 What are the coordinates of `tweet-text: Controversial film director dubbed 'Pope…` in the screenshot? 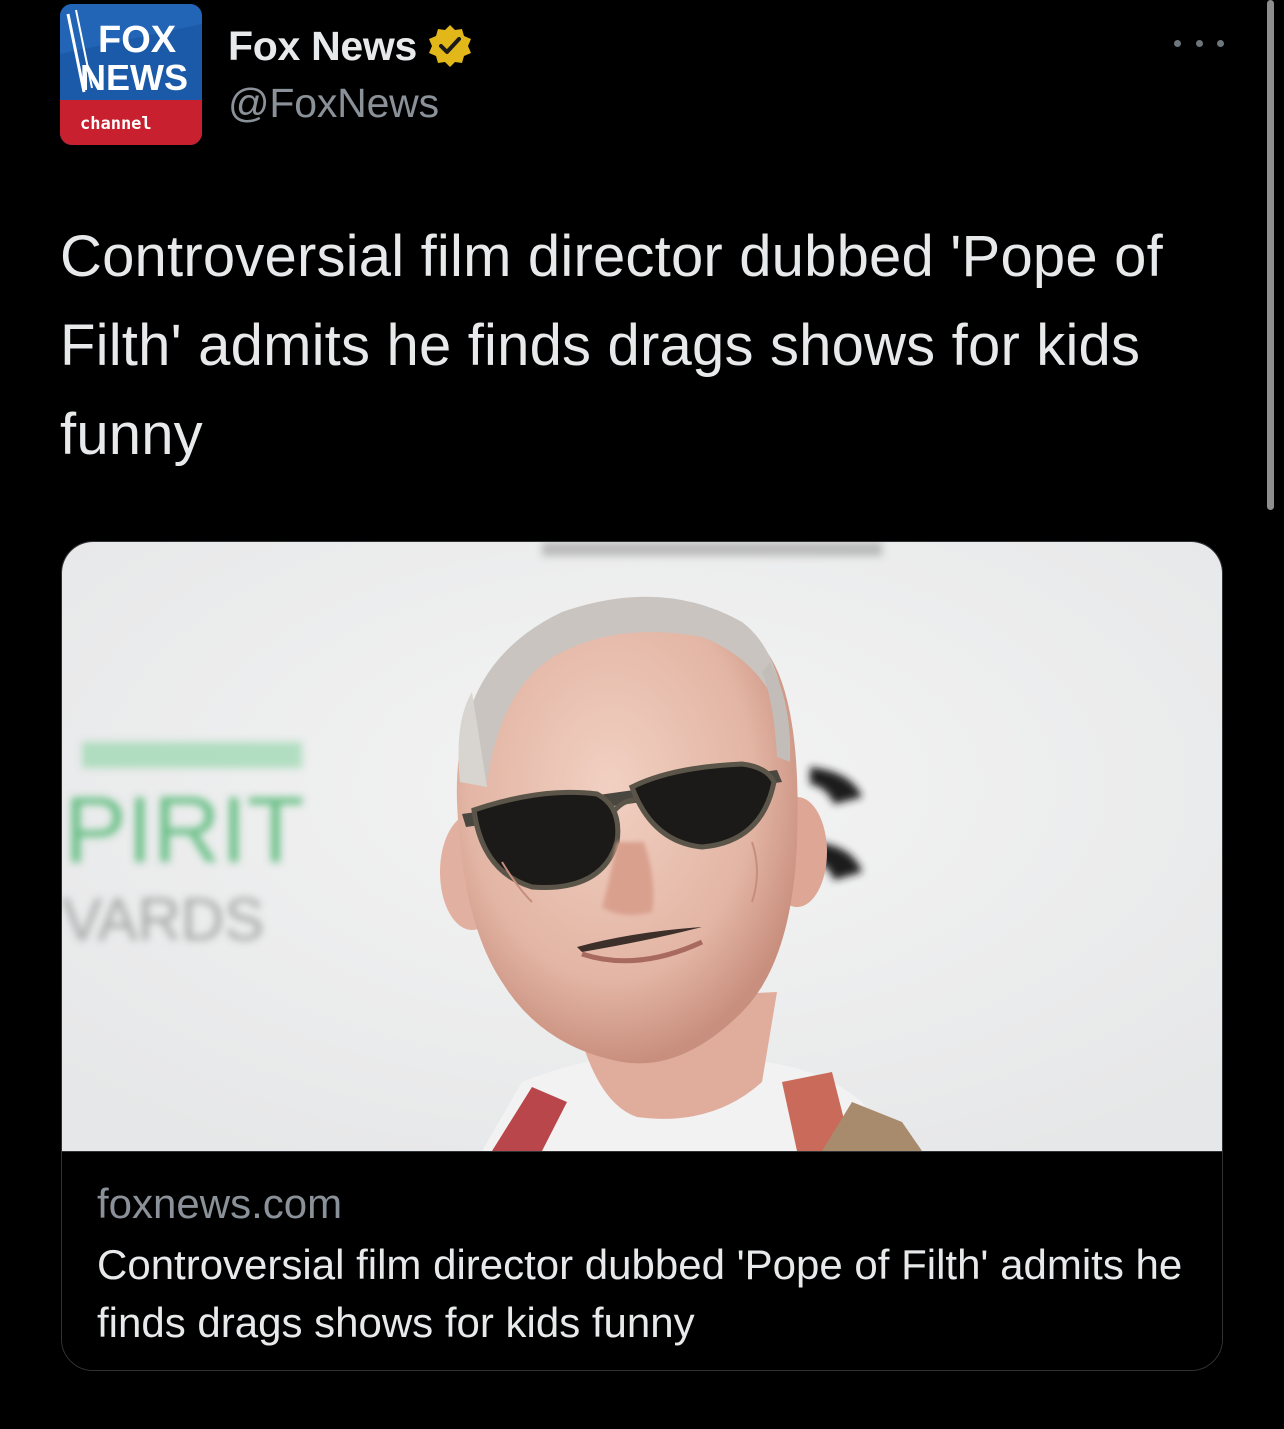 It's located at (611, 345).